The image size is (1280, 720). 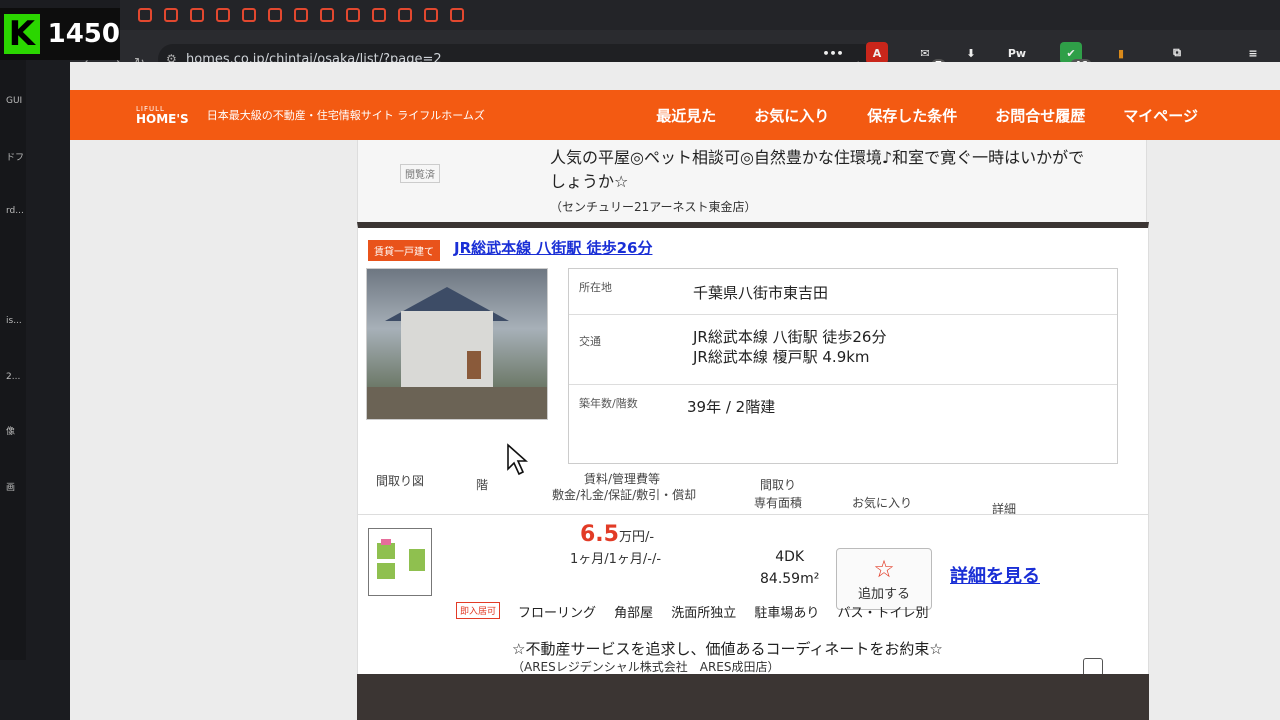 What do you see at coordinates (457, 403) in the screenshot?
I see `photo-ground` at bounding box center [457, 403].